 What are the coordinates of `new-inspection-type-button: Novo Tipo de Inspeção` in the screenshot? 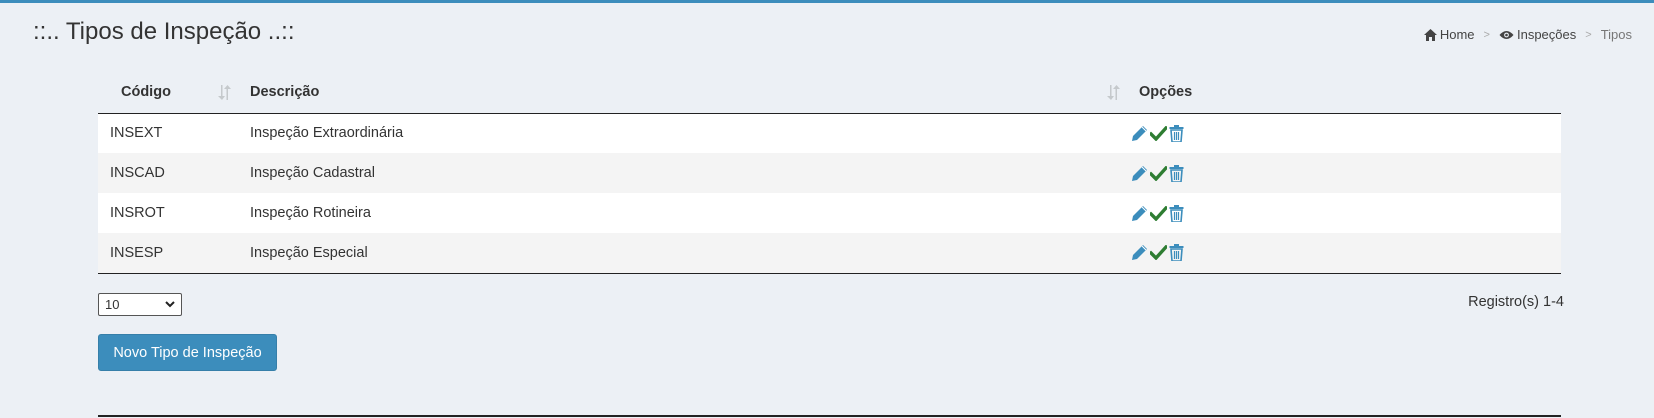 It's located at (187, 352).